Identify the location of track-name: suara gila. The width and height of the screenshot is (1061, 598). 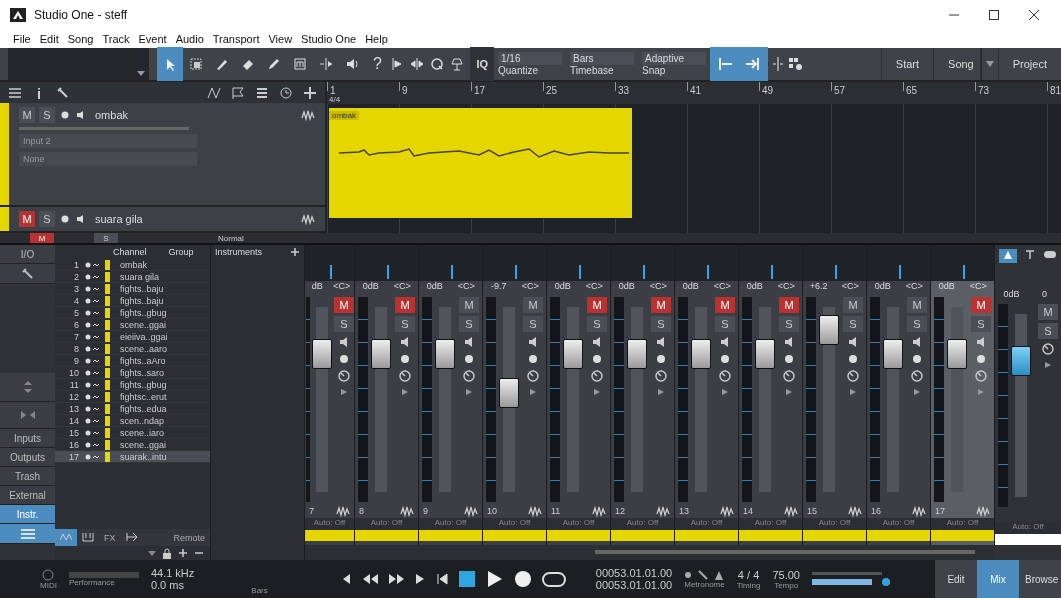
(119, 219).